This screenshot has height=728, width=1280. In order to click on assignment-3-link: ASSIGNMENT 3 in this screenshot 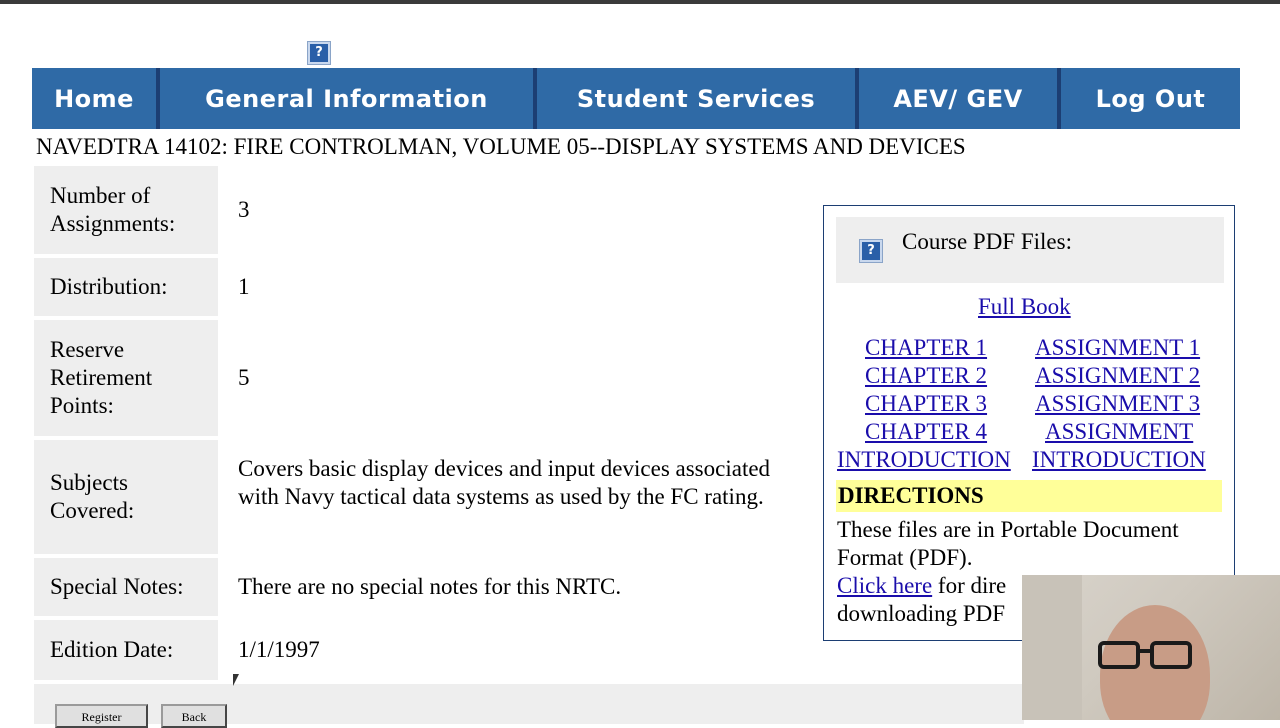, I will do `click(1117, 404)`.